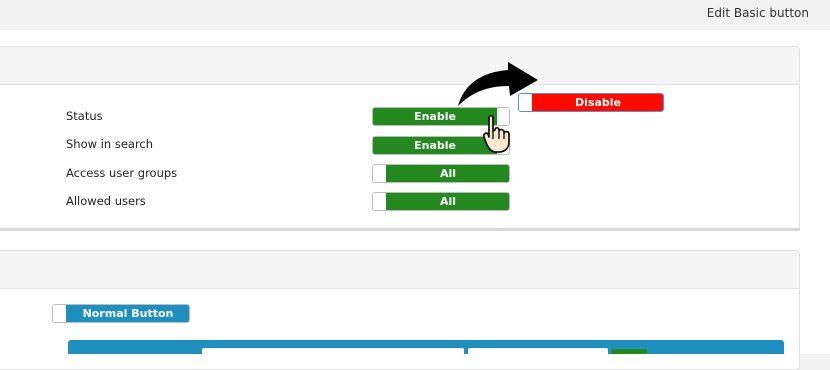  What do you see at coordinates (127, 313) in the screenshot?
I see `normal-button-label: Normal Button` at bounding box center [127, 313].